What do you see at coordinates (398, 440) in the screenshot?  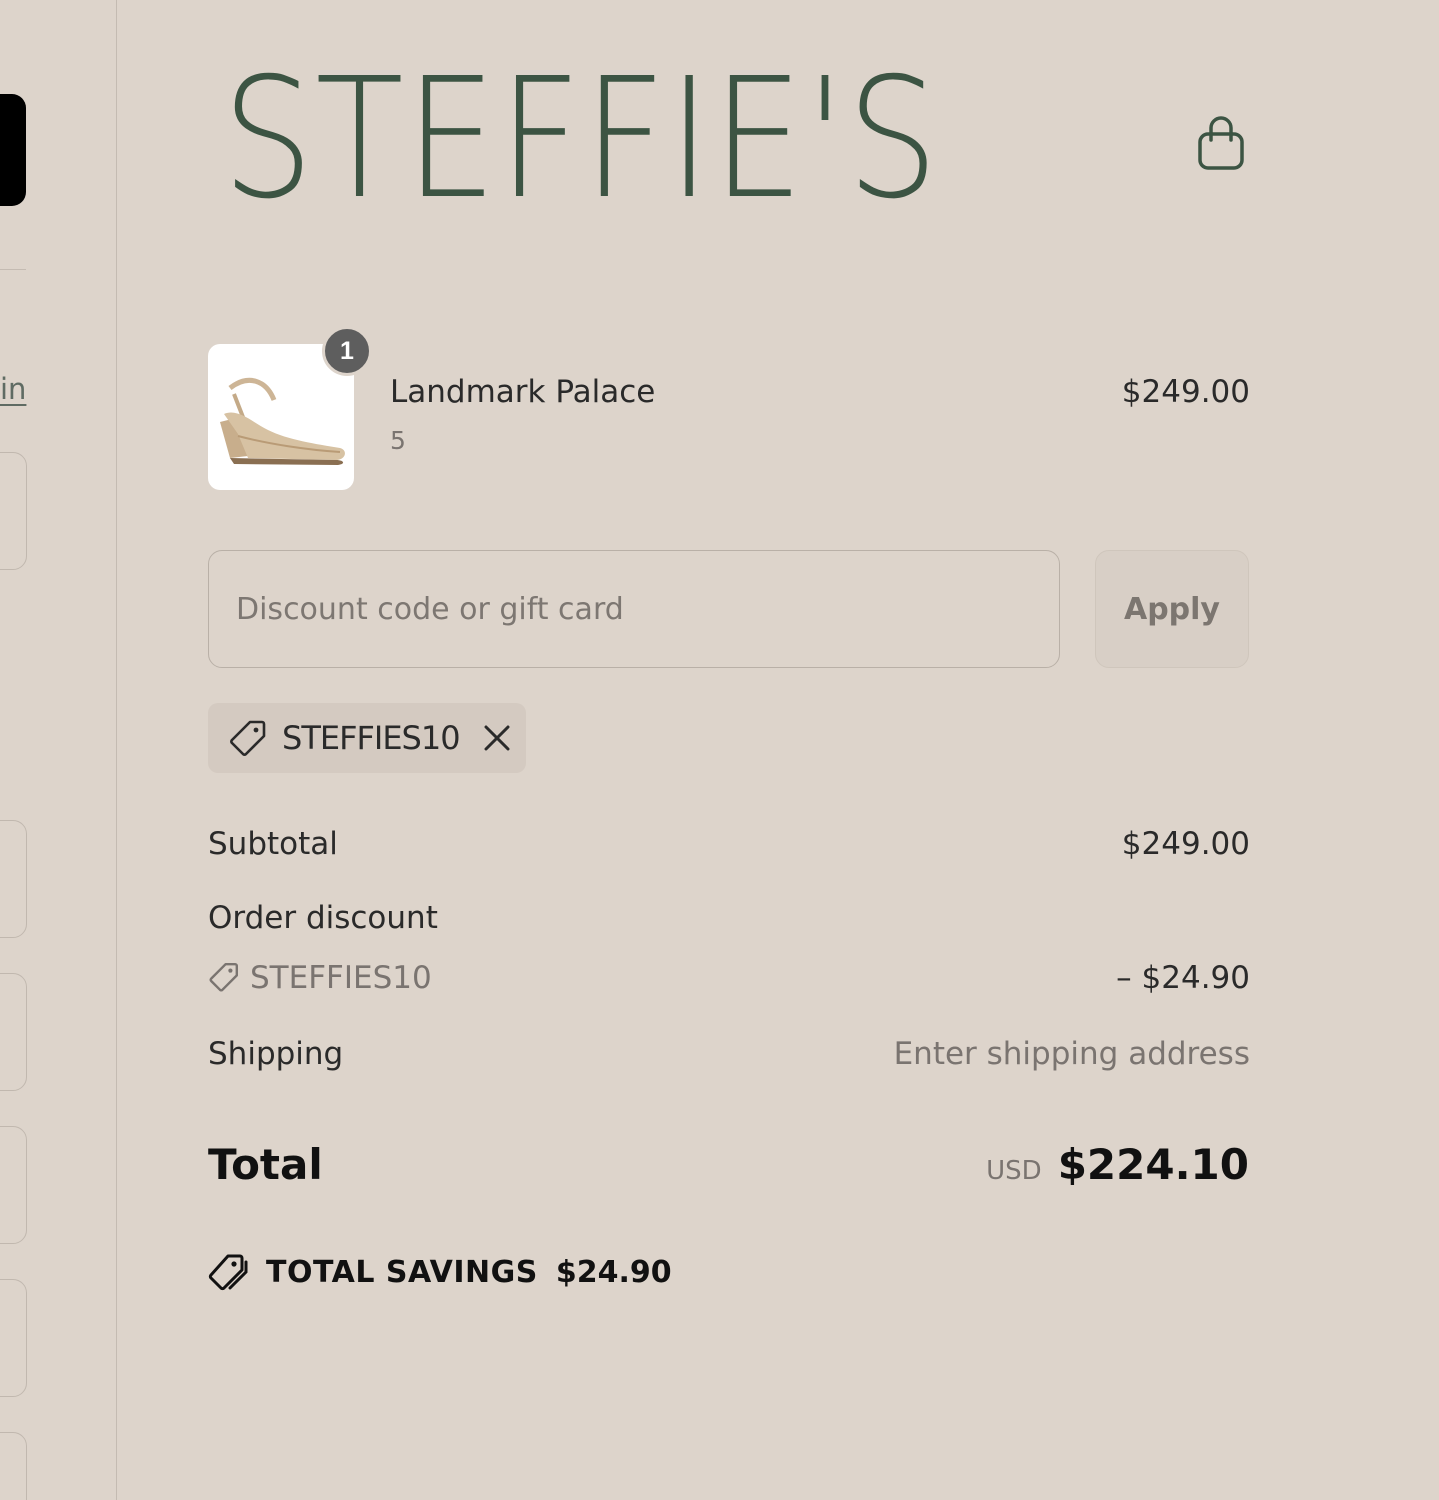 I see `product-variant: 5` at bounding box center [398, 440].